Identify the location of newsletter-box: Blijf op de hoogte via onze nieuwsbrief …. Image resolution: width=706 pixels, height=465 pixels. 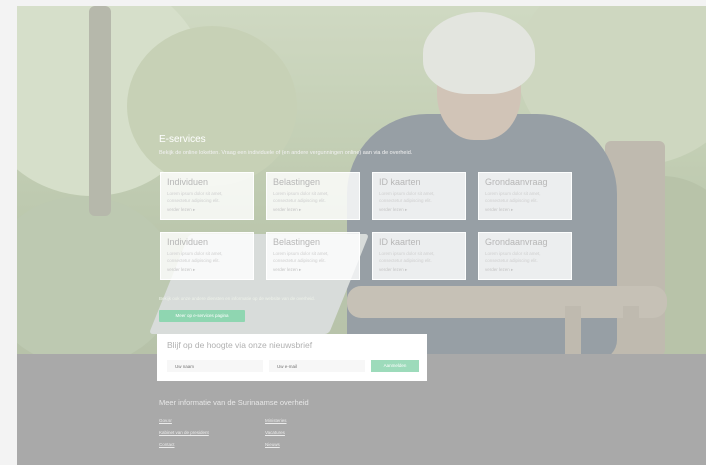
(292, 357).